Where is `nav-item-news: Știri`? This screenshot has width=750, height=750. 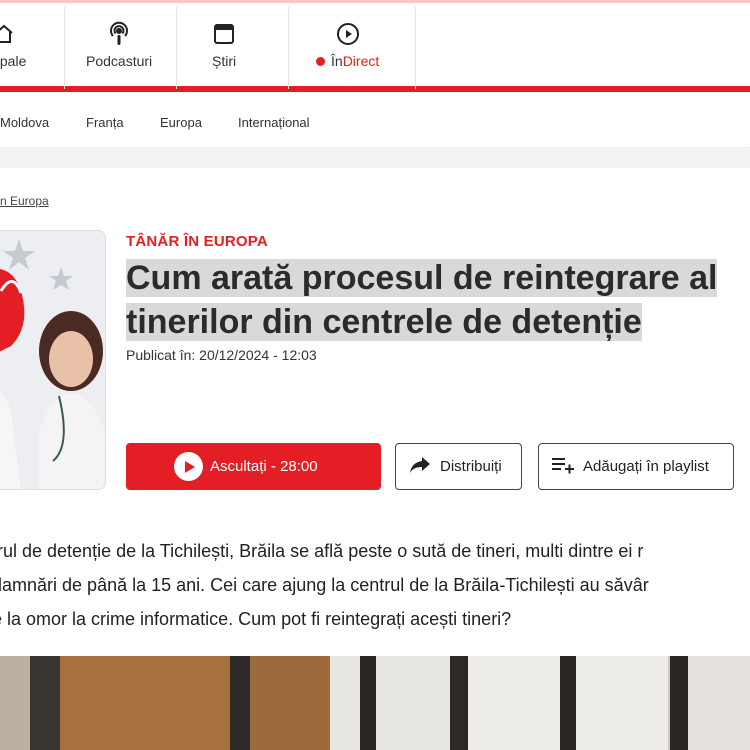 nav-item-news: Știri is located at coordinates (224, 45).